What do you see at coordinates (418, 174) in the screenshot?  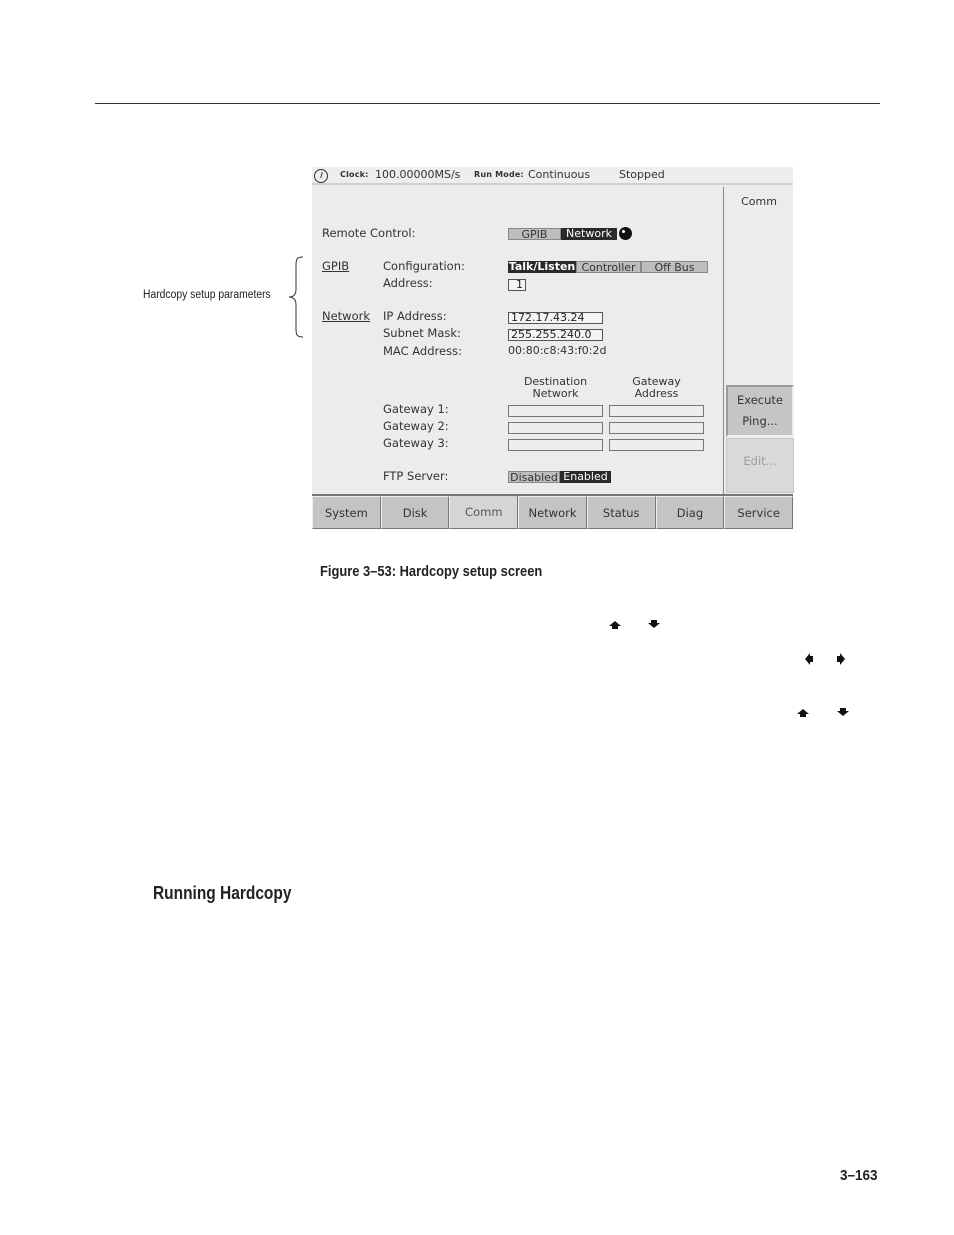 I see `clock-value: 100.00000MS/s` at bounding box center [418, 174].